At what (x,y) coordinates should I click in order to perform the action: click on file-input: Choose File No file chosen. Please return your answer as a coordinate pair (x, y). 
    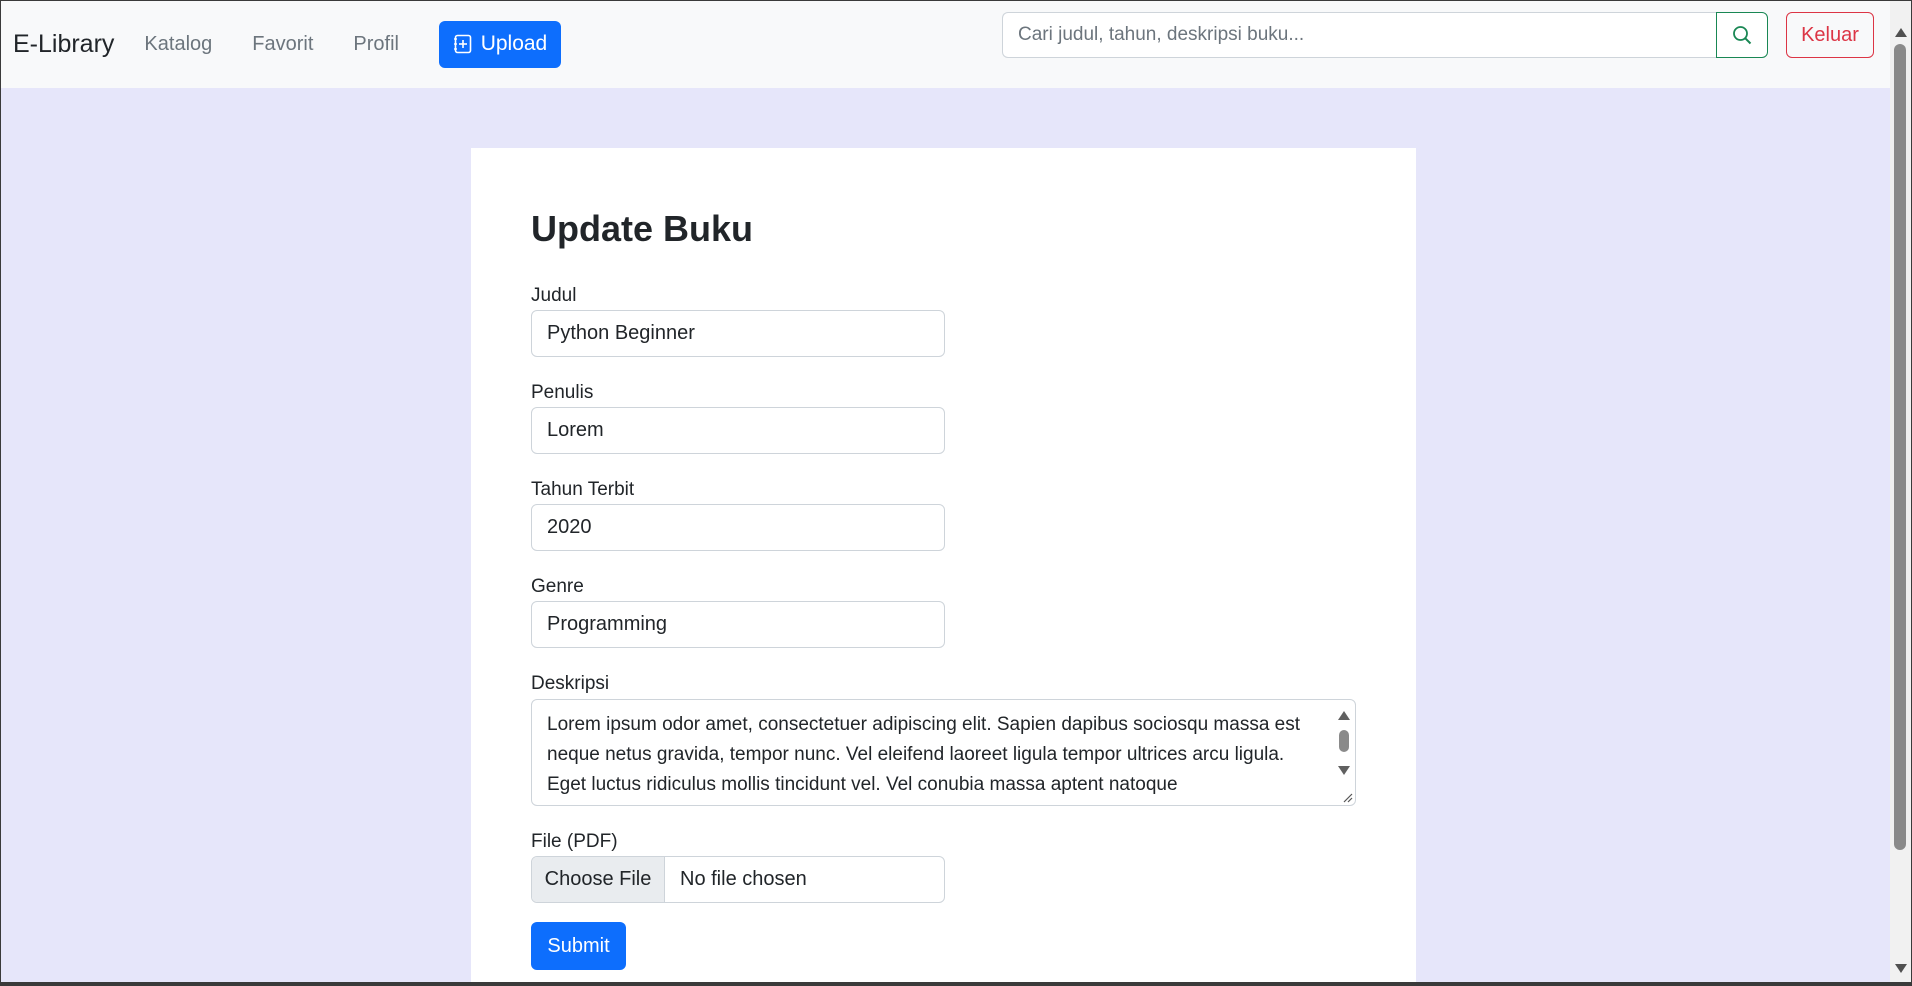
    Looking at the image, I should click on (738, 879).